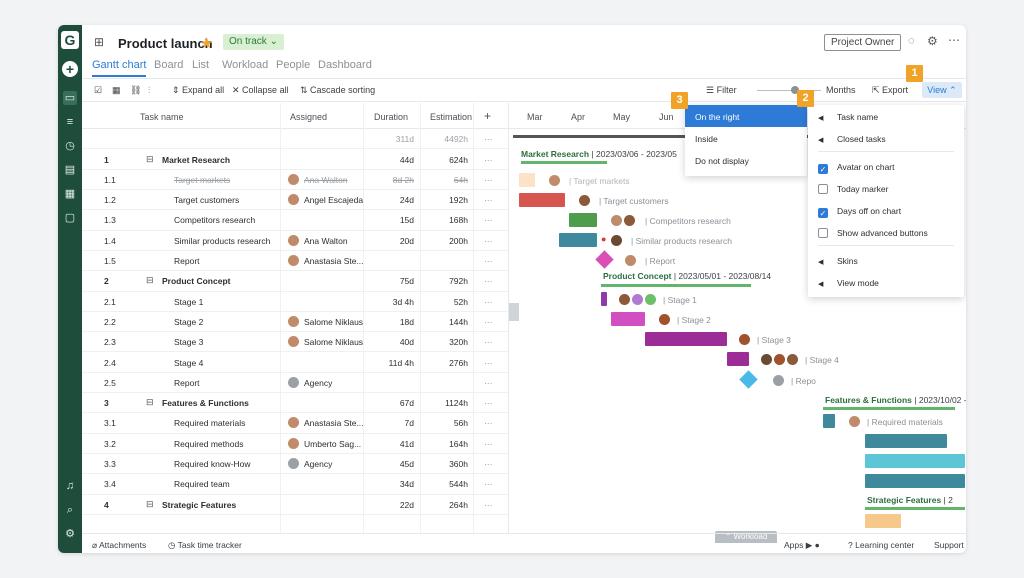  What do you see at coordinates (206, 43) in the screenshot?
I see `star-icon: ★` at bounding box center [206, 43].